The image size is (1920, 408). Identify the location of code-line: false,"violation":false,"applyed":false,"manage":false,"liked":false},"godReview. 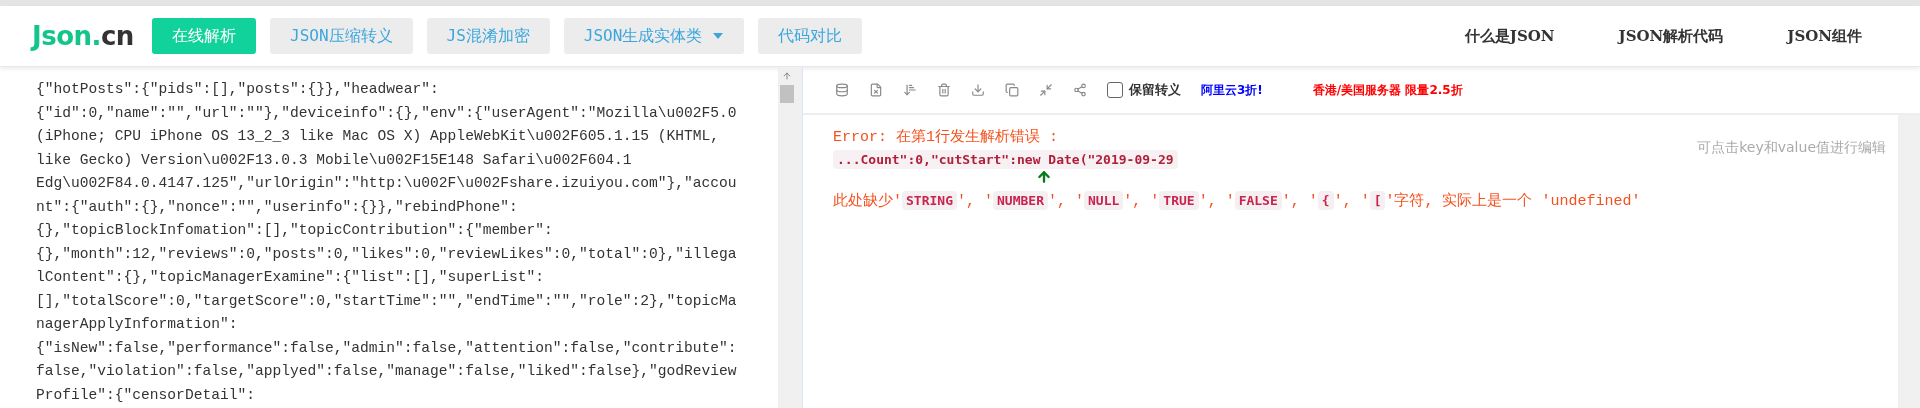
(387, 371).